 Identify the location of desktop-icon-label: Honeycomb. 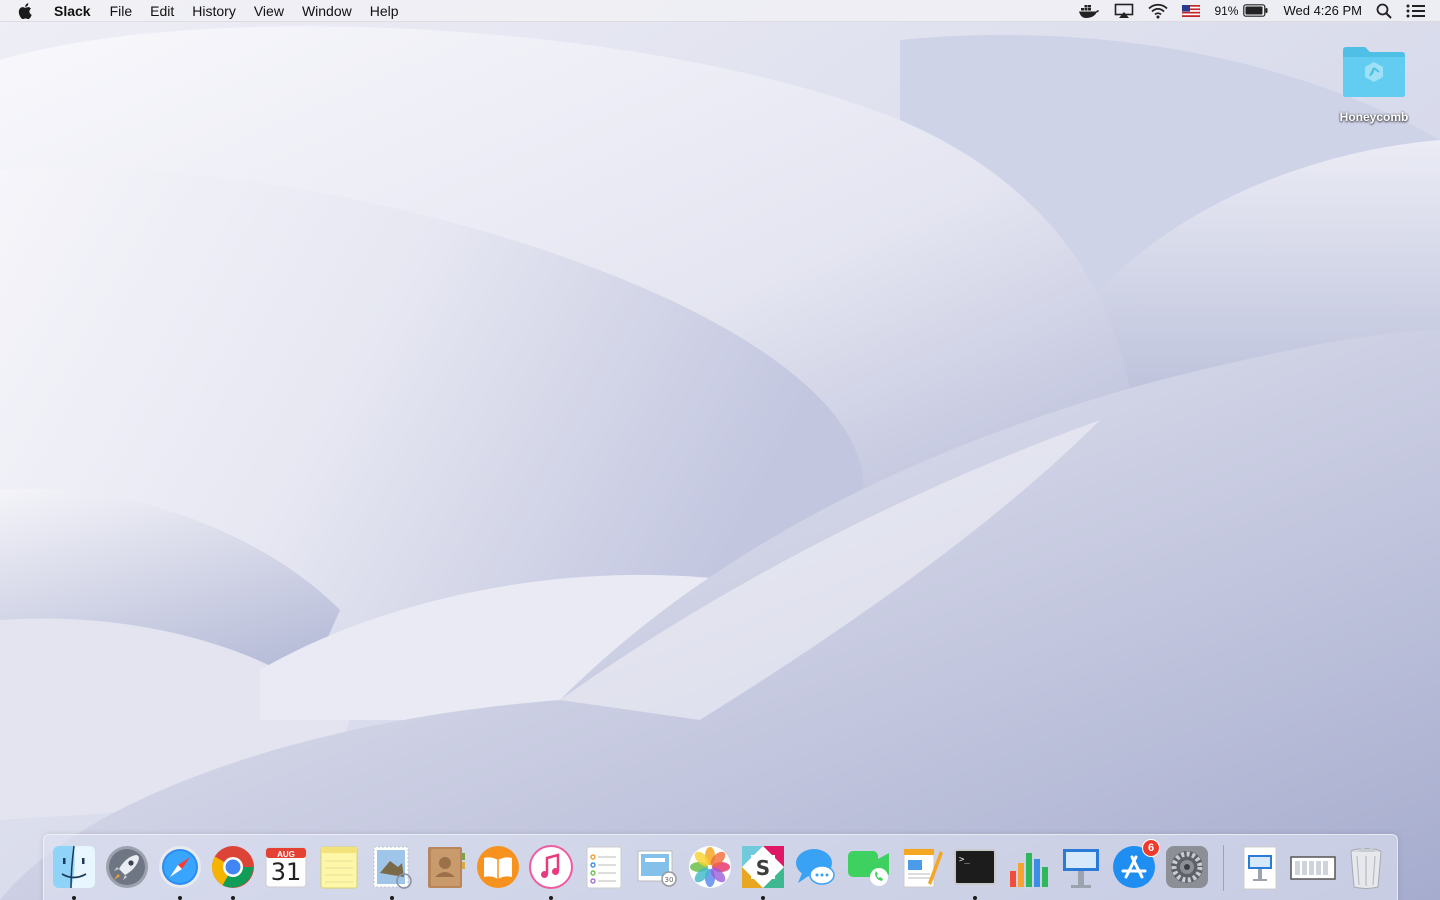
(1374, 117).